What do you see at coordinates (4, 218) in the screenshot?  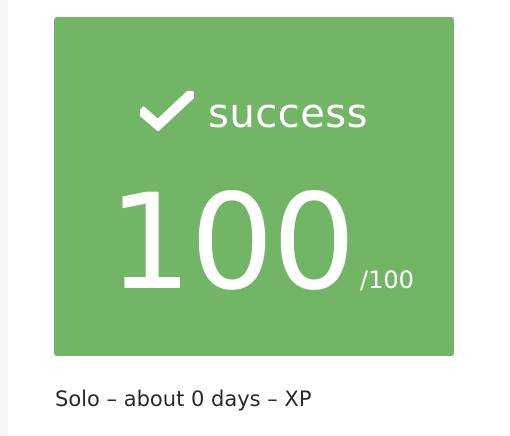 I see `page-edge` at bounding box center [4, 218].